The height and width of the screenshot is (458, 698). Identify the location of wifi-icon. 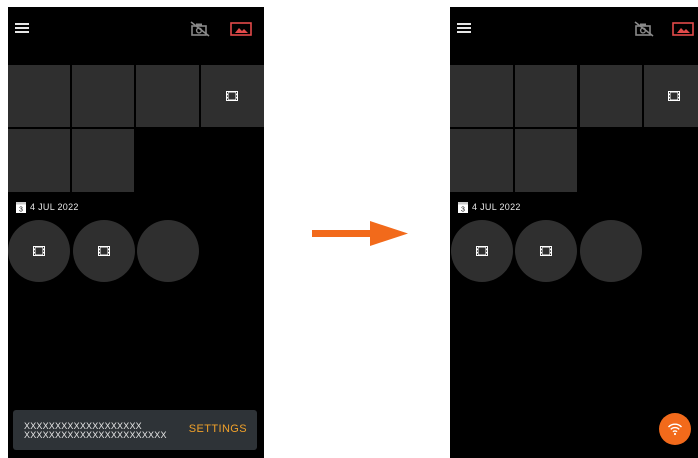
(675, 429).